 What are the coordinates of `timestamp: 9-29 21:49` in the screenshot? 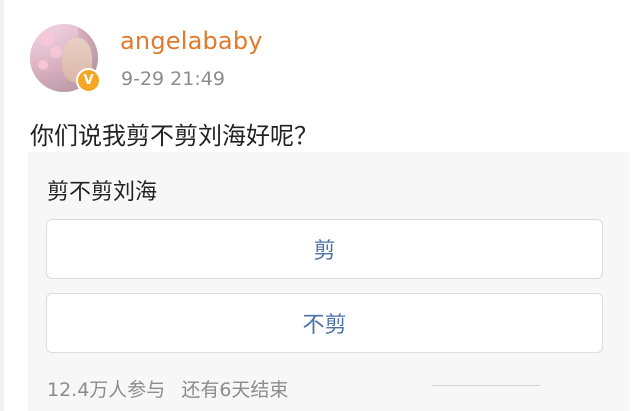 It's located at (173, 79).